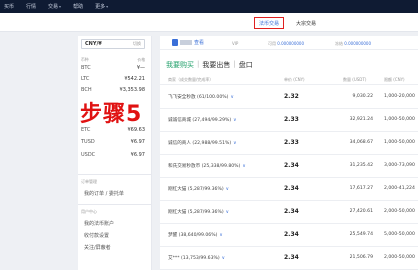 The height and width of the screenshot is (270, 418). I want to click on quantity: 27,420.61, so click(361, 211).